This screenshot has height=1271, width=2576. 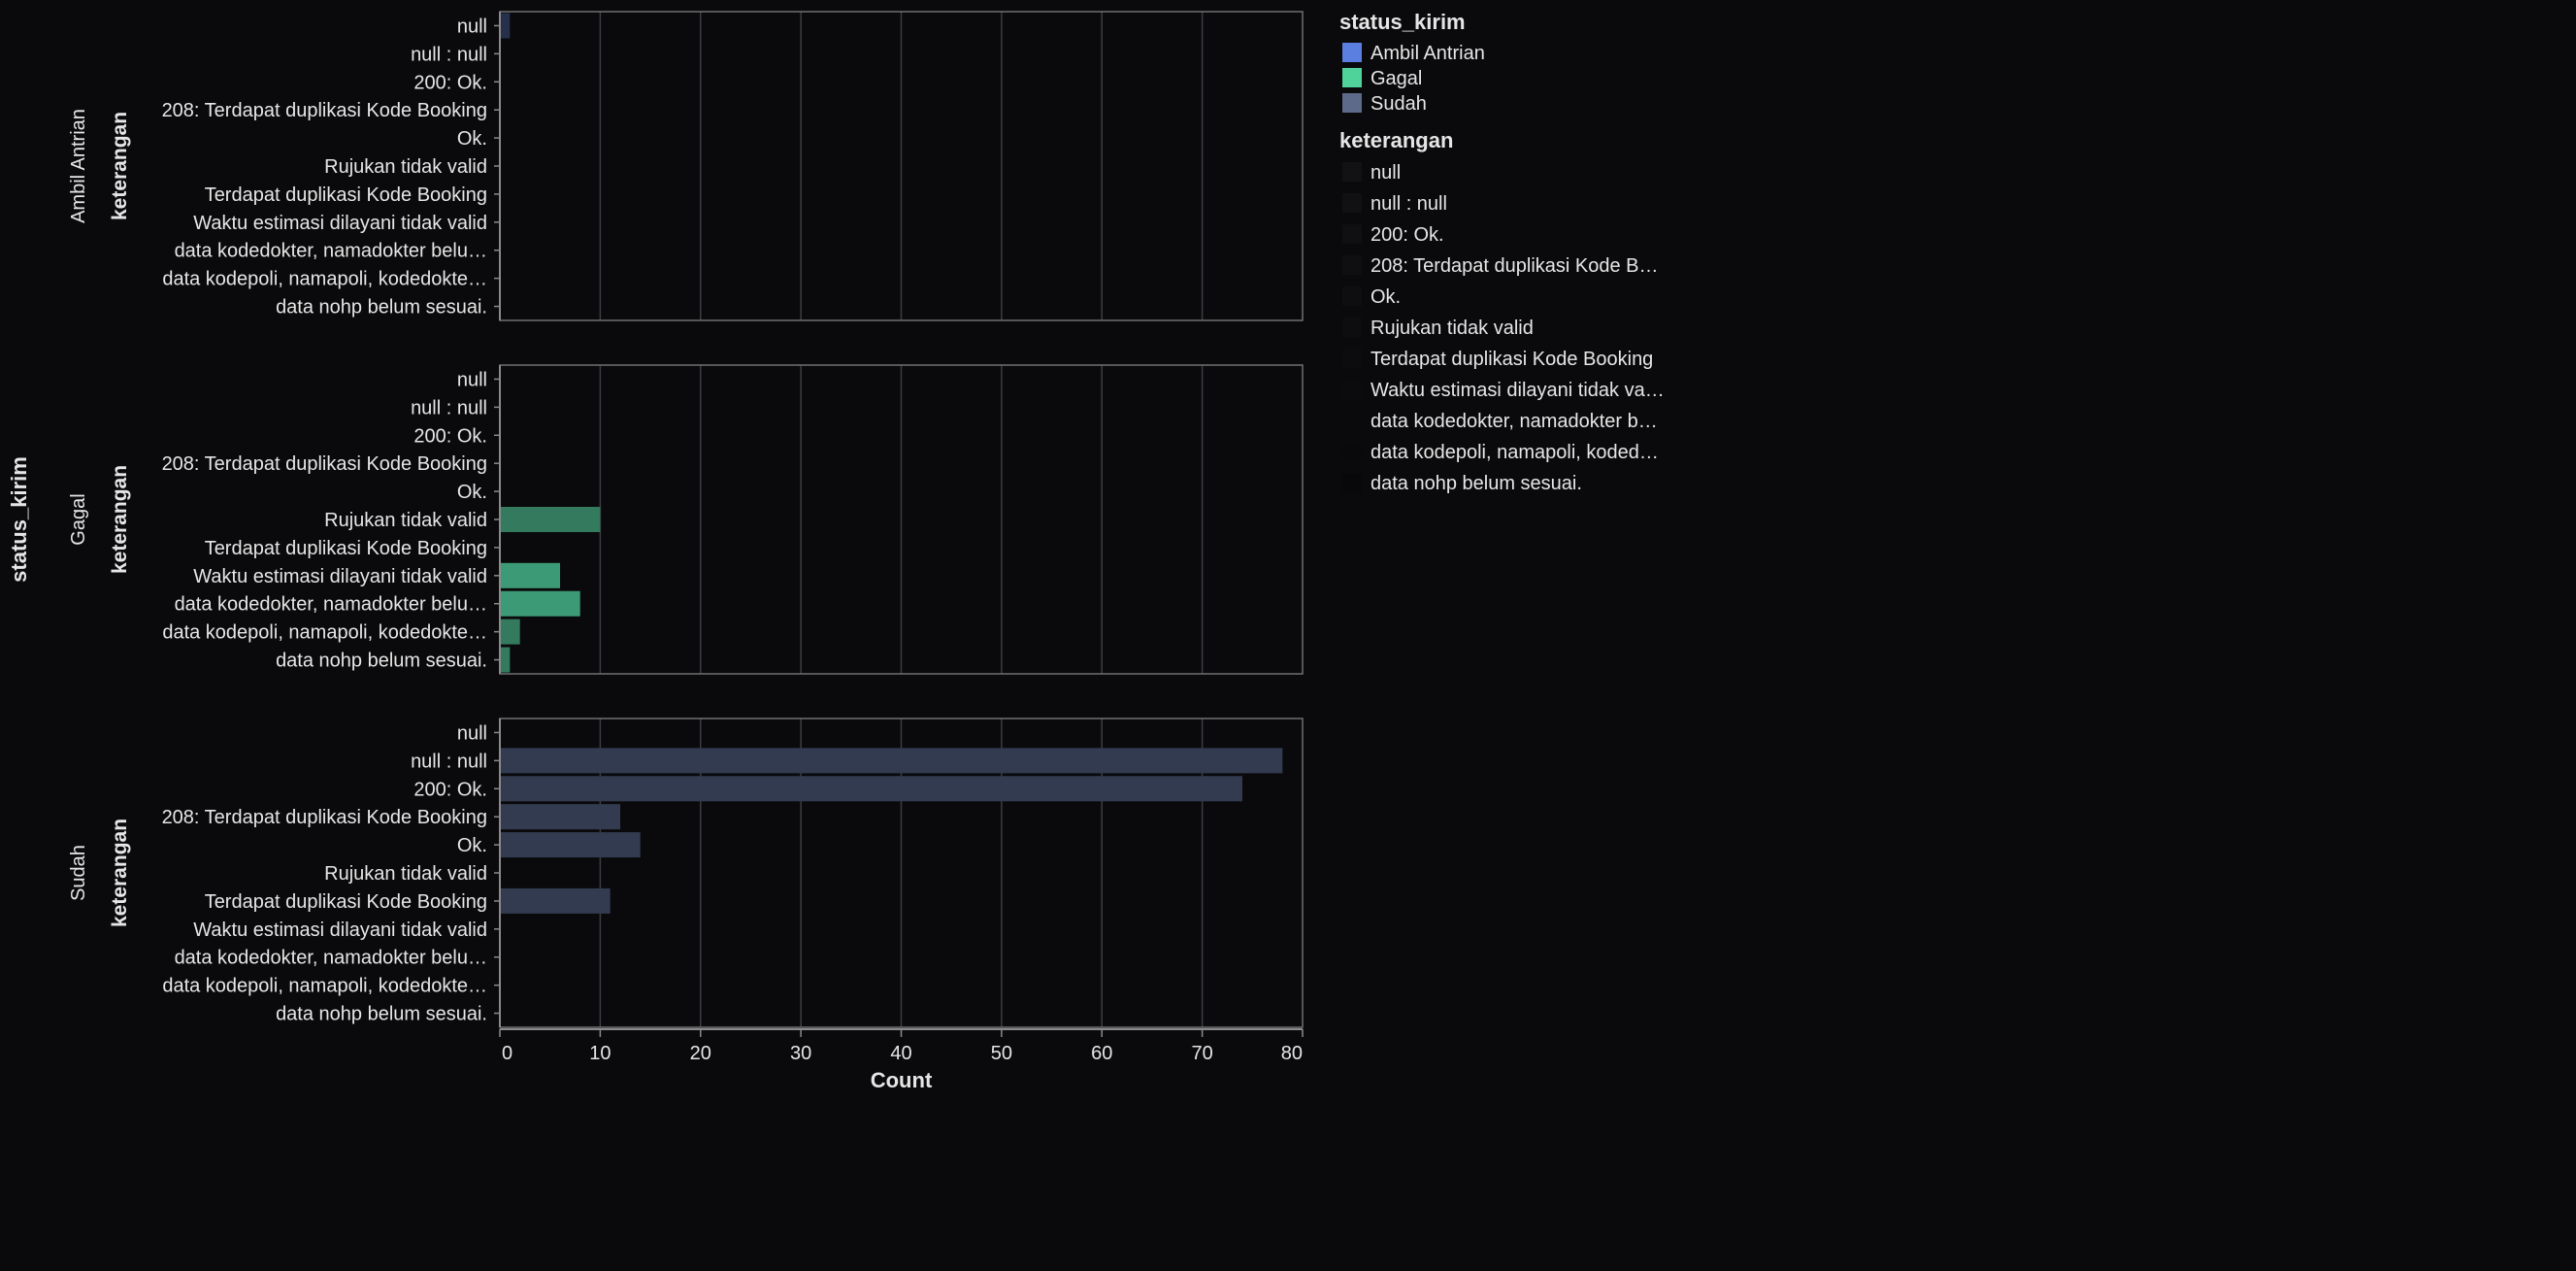 What do you see at coordinates (1402, 22) in the screenshot?
I see `legend-title-status-kirim: status_kirim` at bounding box center [1402, 22].